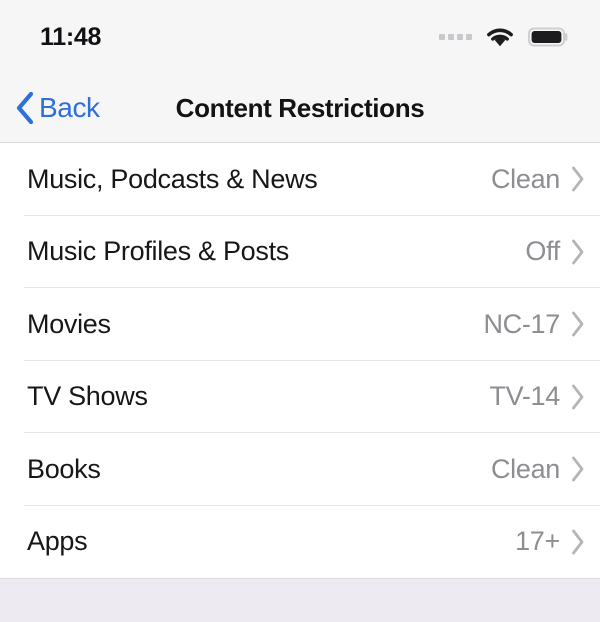  Describe the element at coordinates (69, 107) in the screenshot. I see `back-button-label: Back` at that location.